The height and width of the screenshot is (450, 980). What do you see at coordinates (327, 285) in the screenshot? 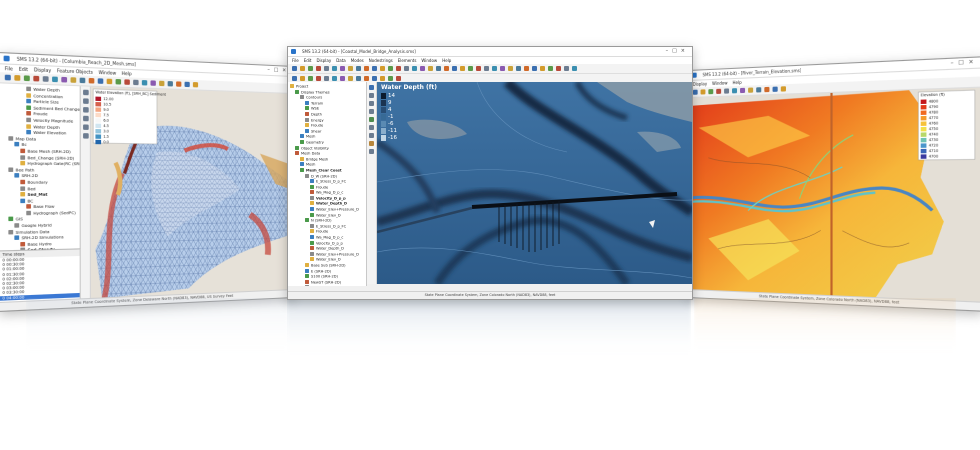
I see `tree-item: S50 (SRH-2D)` at bounding box center [327, 285].